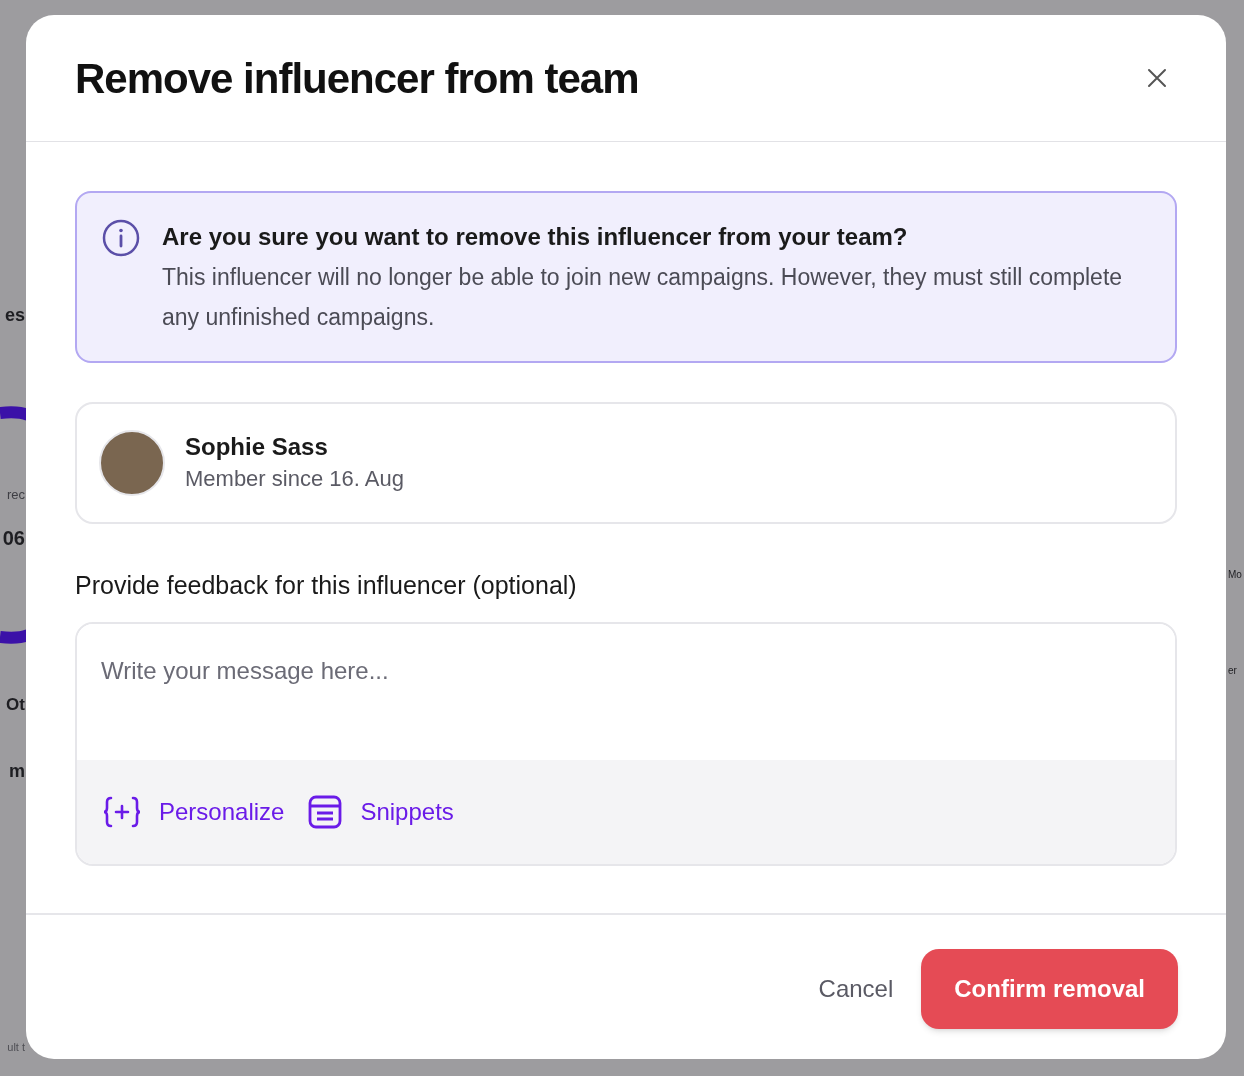  Describe the element at coordinates (357, 78) in the screenshot. I see `dialog-title: Remove influencer from team` at that location.